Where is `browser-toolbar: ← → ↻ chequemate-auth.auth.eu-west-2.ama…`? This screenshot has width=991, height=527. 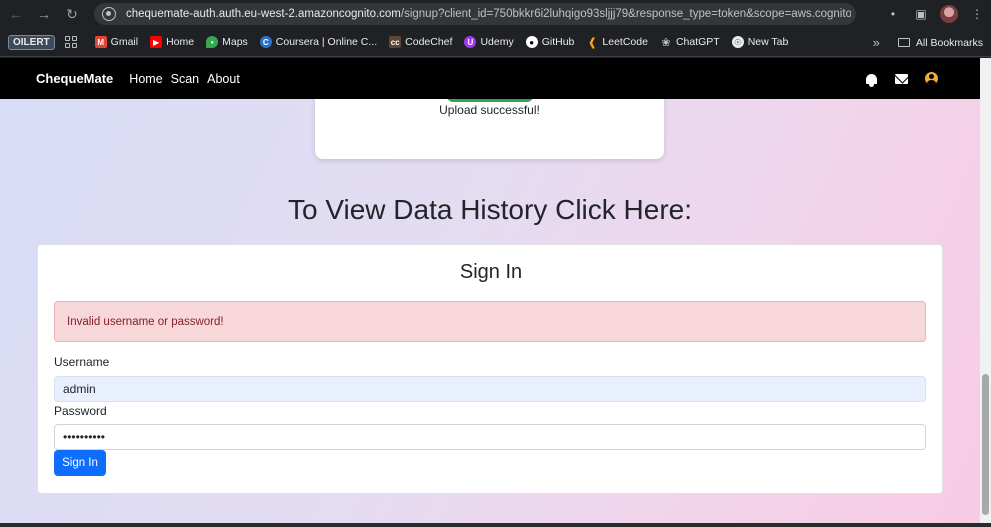
browser-toolbar: ← → ↻ chequemate-auth.auth.eu-west-2.ama… is located at coordinates (495, 14).